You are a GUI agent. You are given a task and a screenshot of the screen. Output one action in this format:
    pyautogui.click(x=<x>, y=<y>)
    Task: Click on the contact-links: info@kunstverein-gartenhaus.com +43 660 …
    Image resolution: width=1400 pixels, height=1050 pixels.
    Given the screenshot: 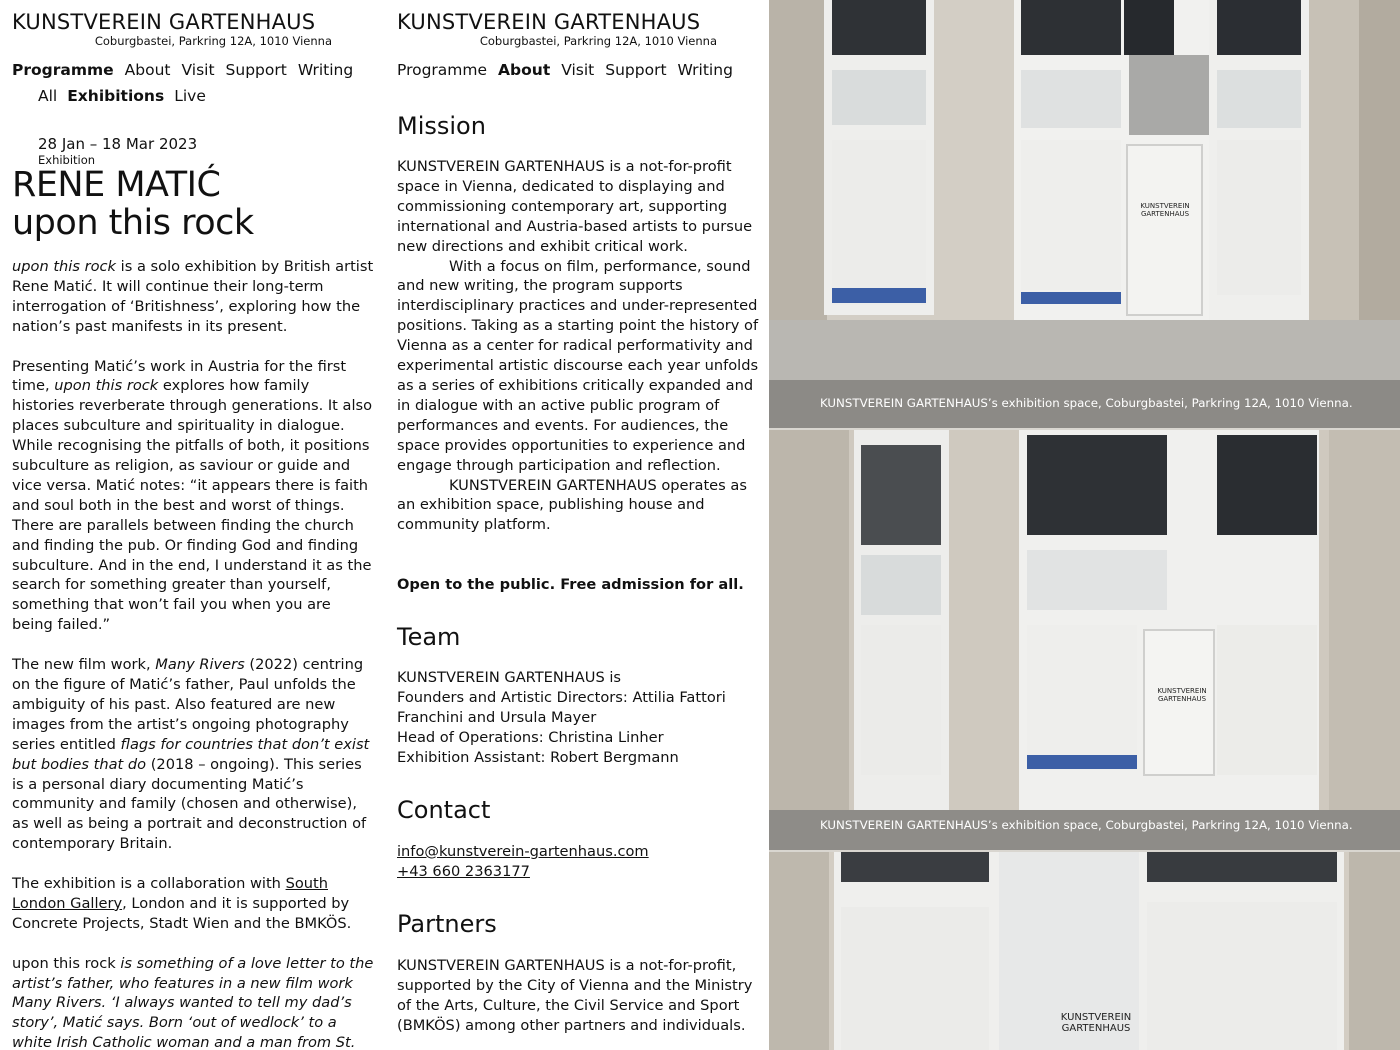 What is the action you would take?
    pyautogui.click(x=578, y=862)
    